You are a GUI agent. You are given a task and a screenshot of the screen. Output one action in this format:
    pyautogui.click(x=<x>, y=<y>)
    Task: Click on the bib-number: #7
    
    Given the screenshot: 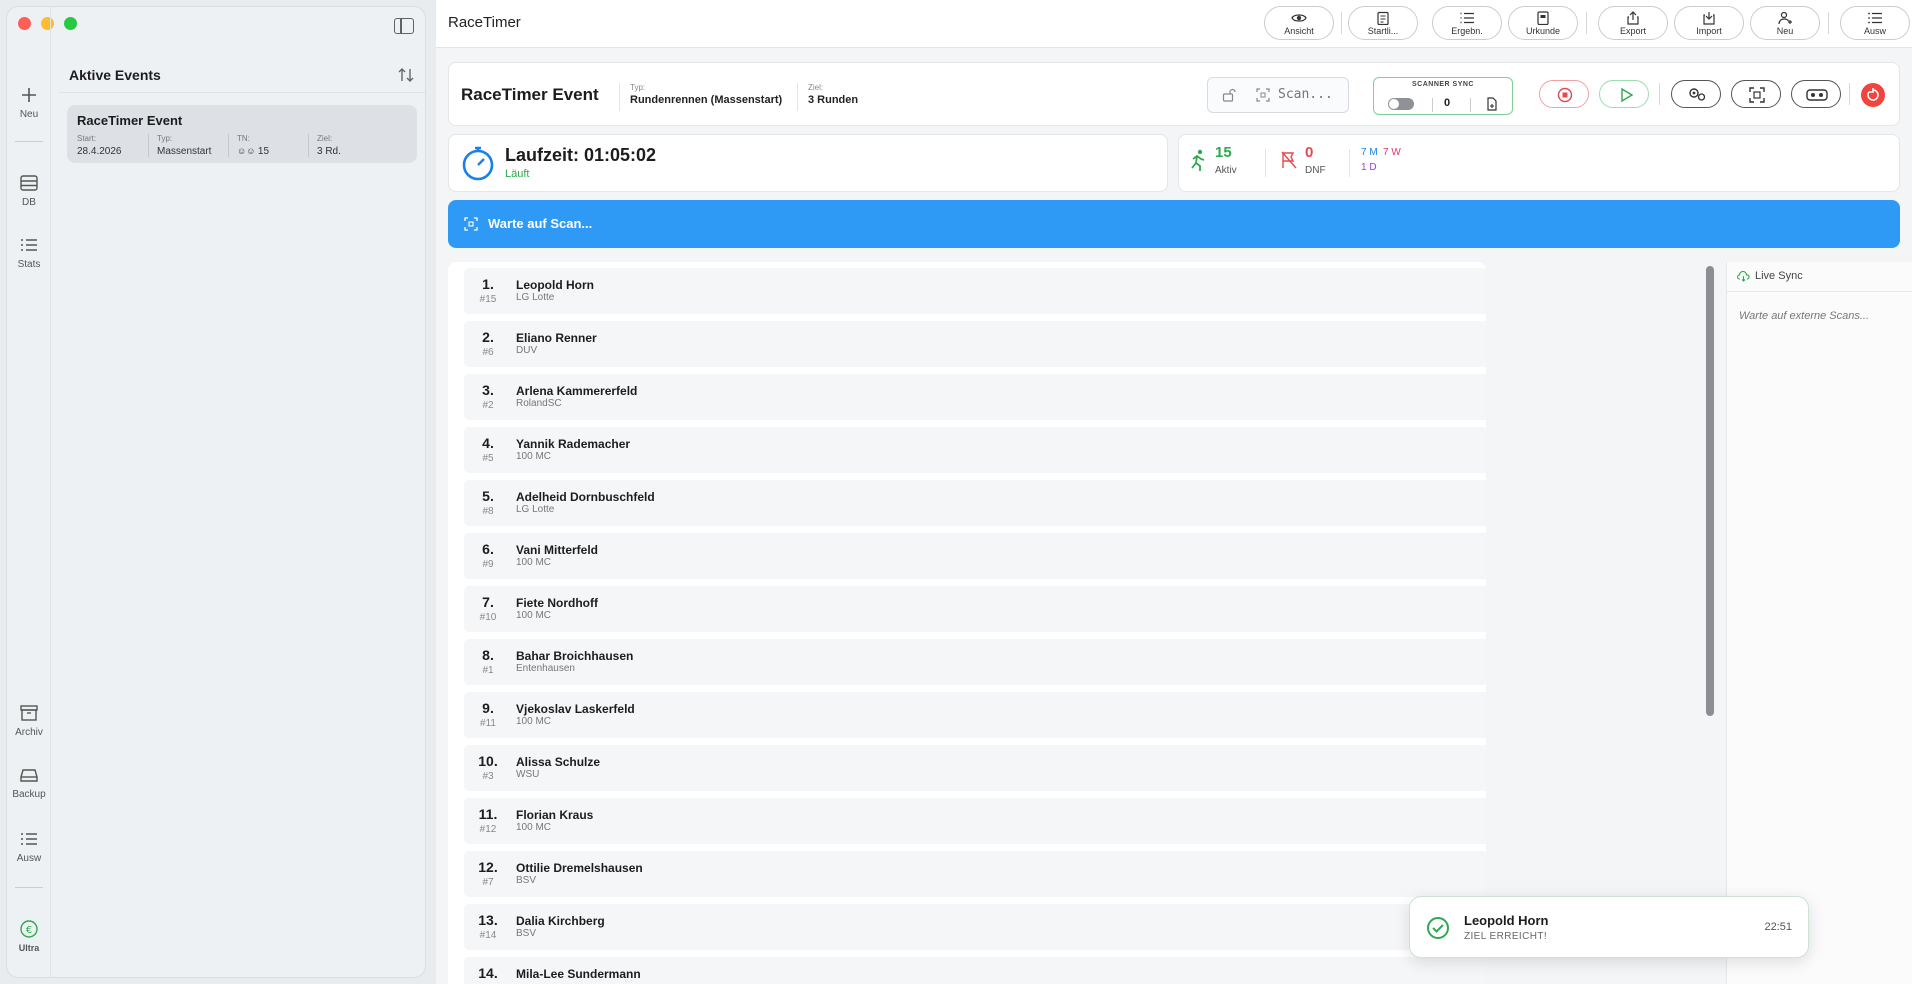 What is the action you would take?
    pyautogui.click(x=488, y=882)
    